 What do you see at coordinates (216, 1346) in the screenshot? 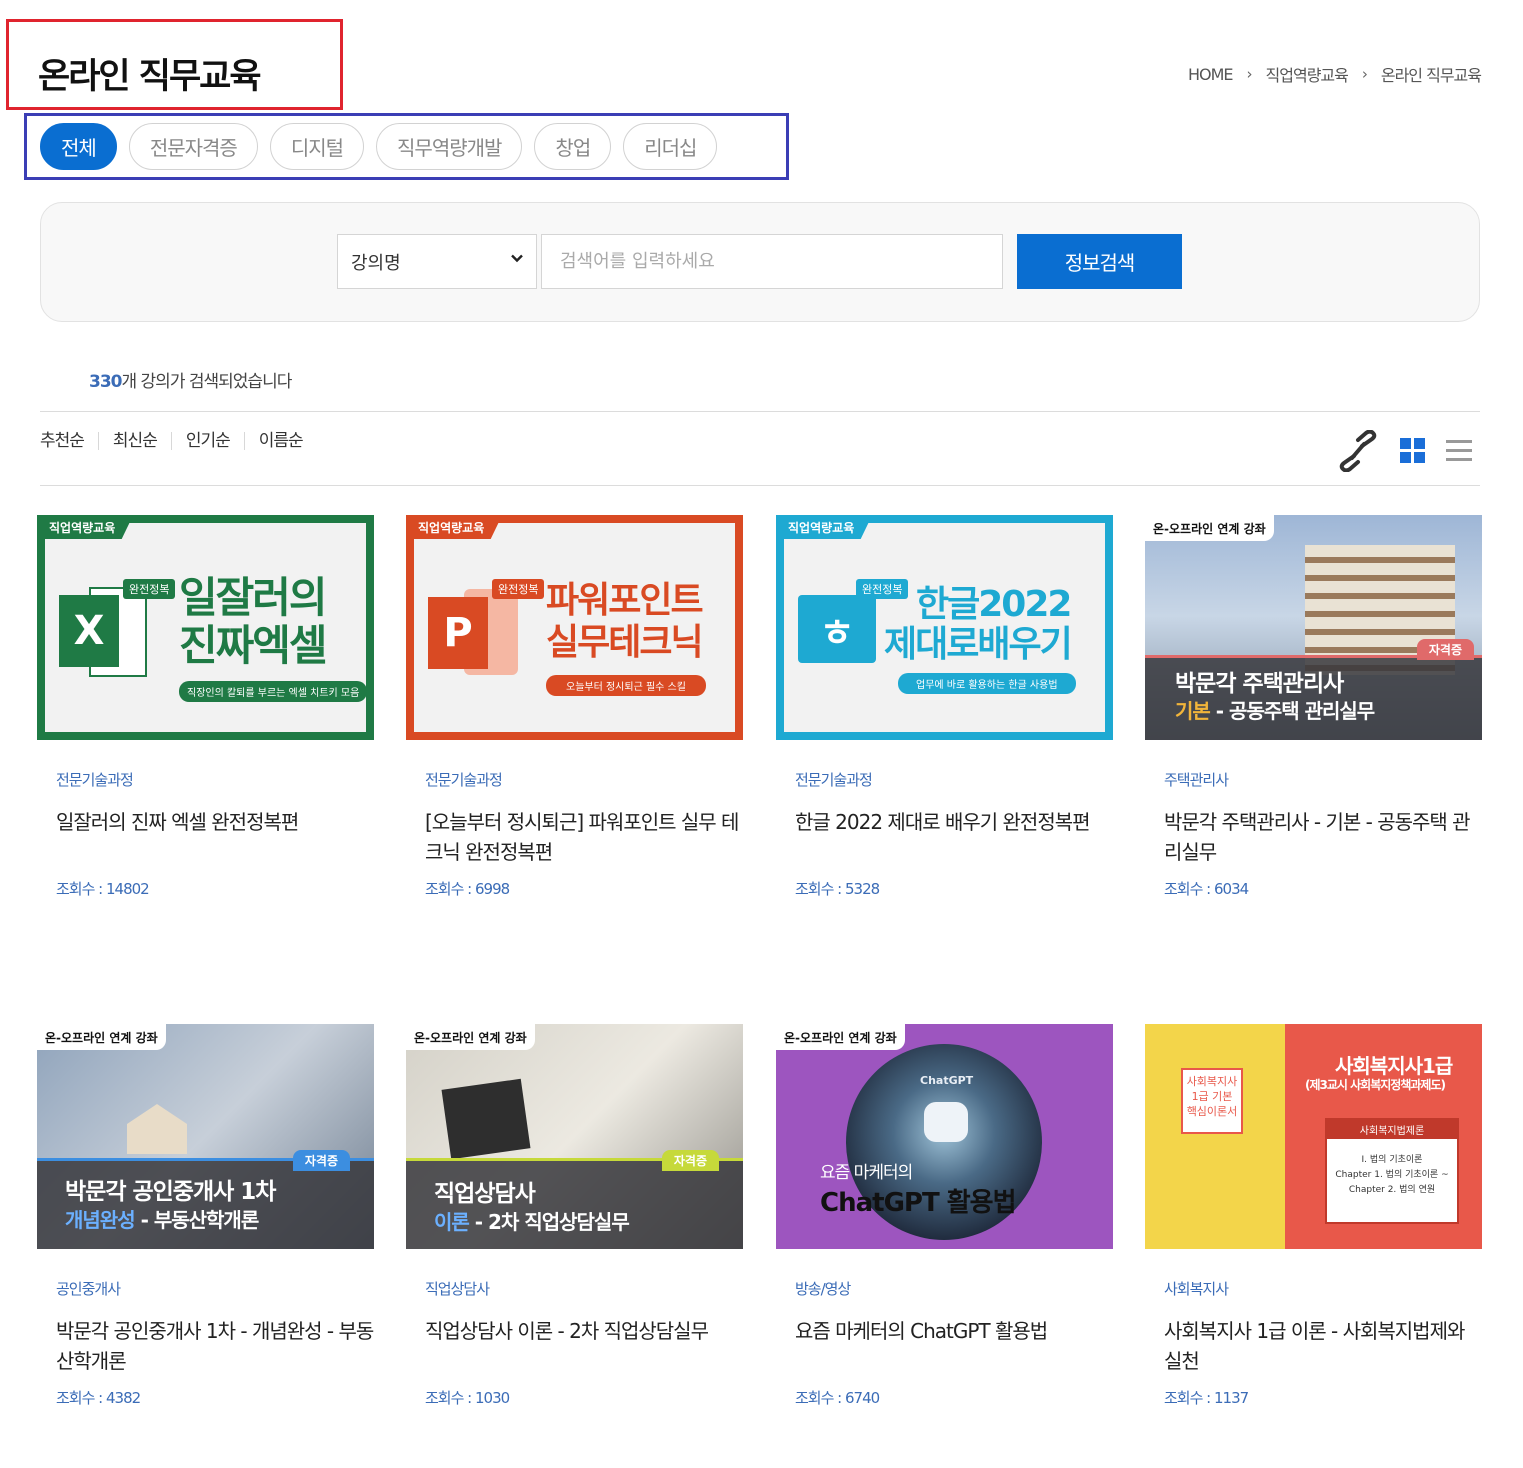
I see `course-title: 박문각 공인중개사 1차 - 개념완성 - 부동산학개론` at bounding box center [216, 1346].